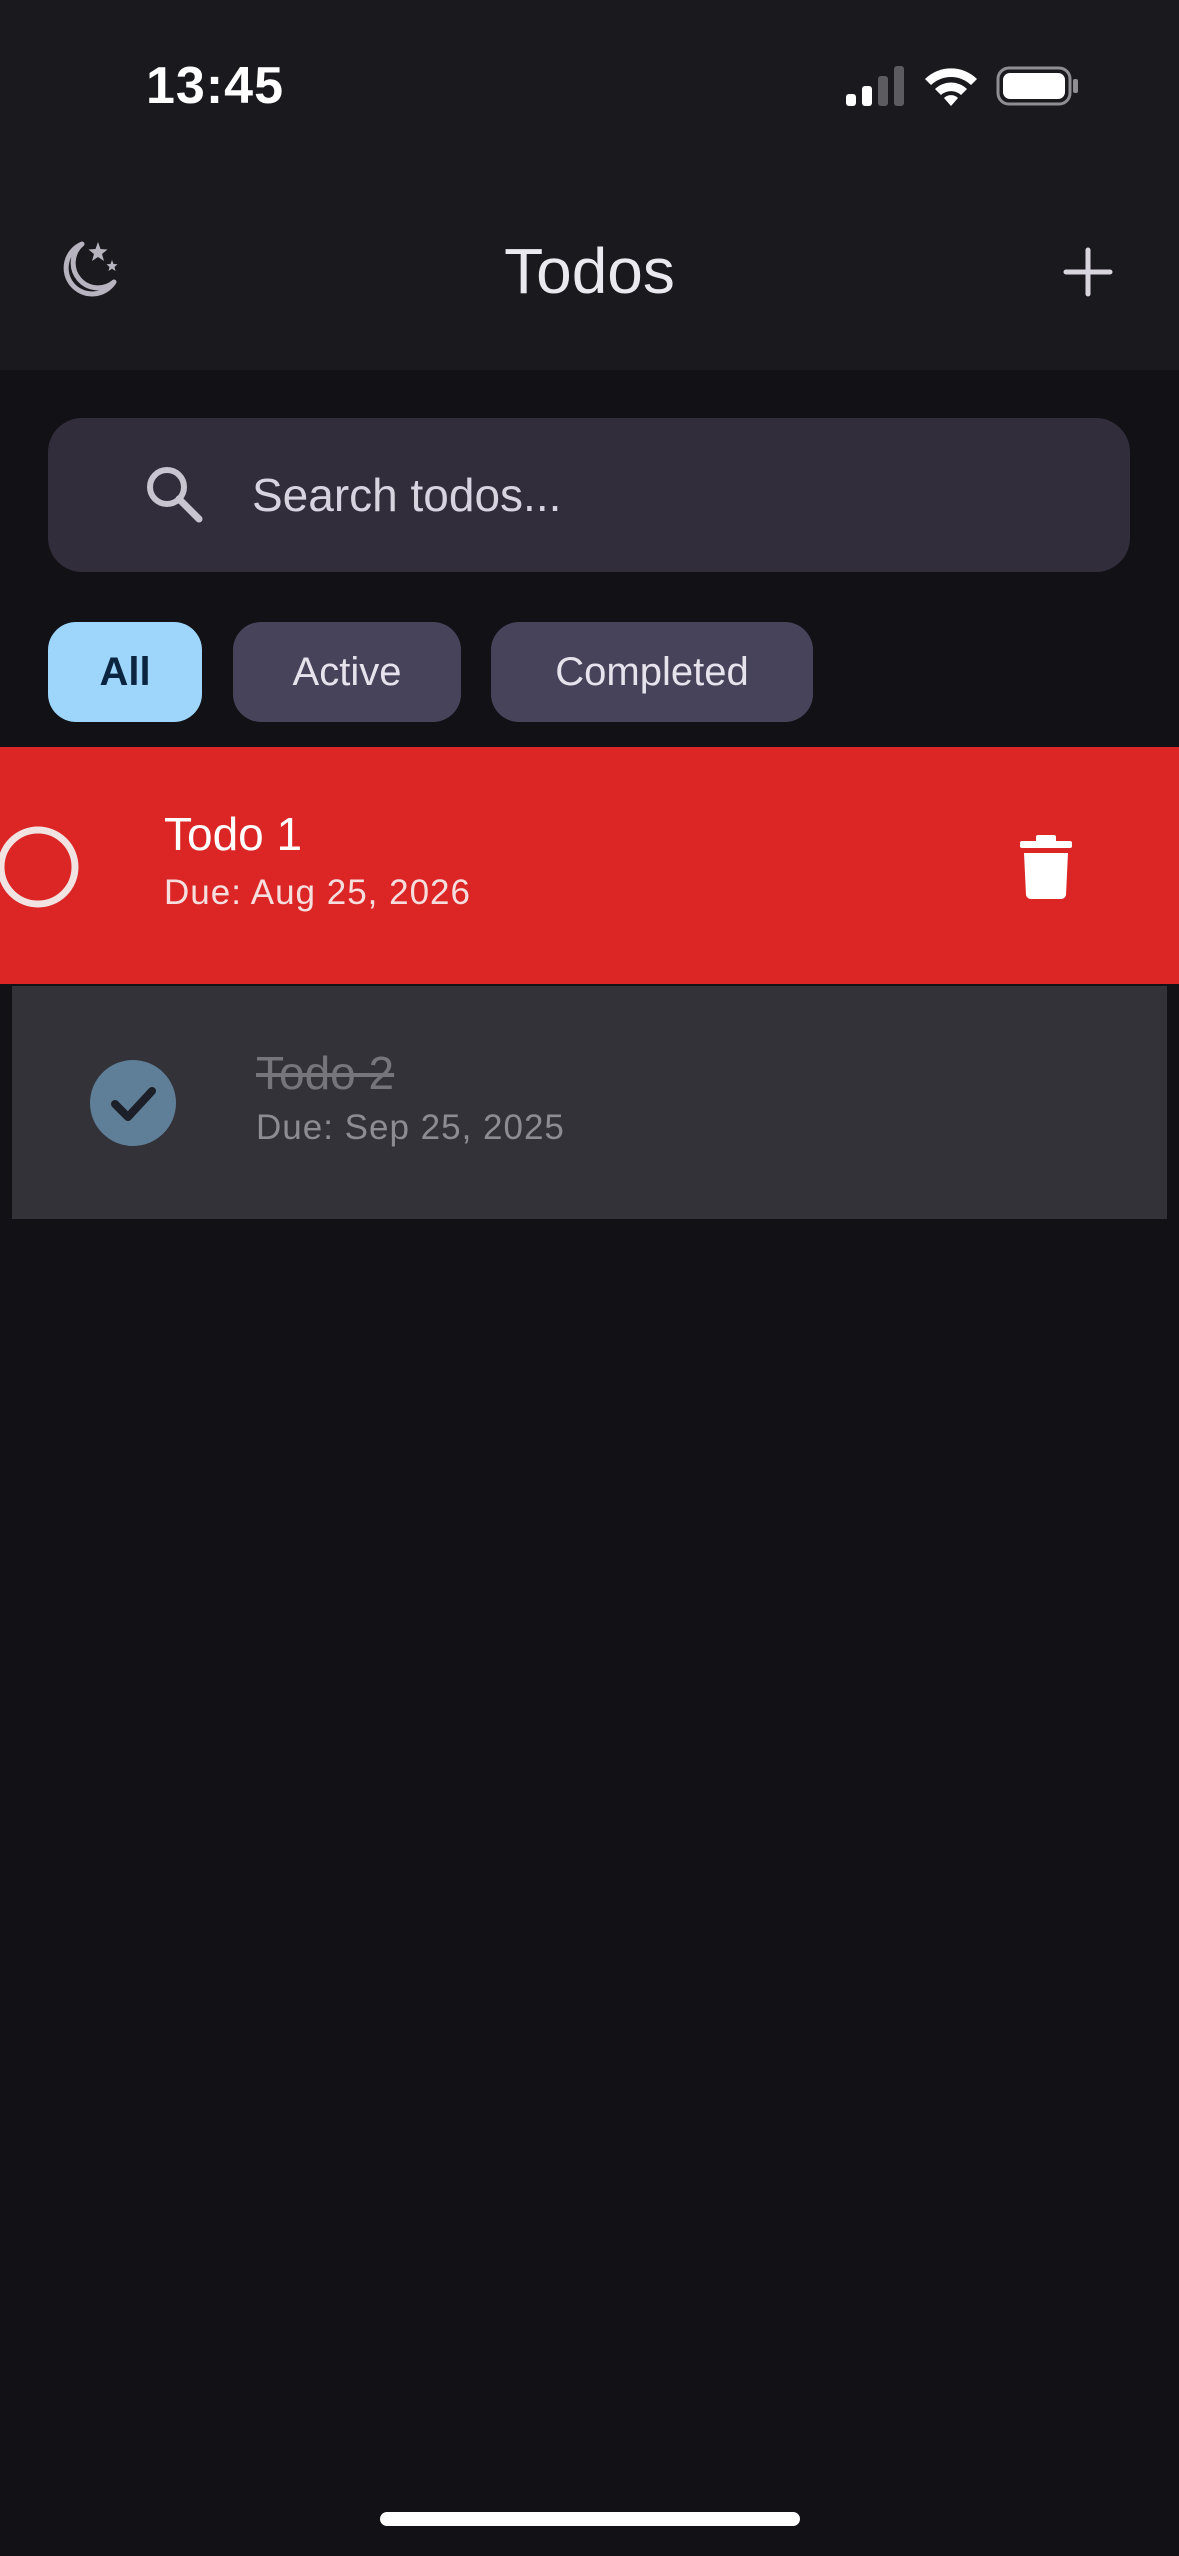 The height and width of the screenshot is (2556, 1179). I want to click on search-icon, so click(175, 495).